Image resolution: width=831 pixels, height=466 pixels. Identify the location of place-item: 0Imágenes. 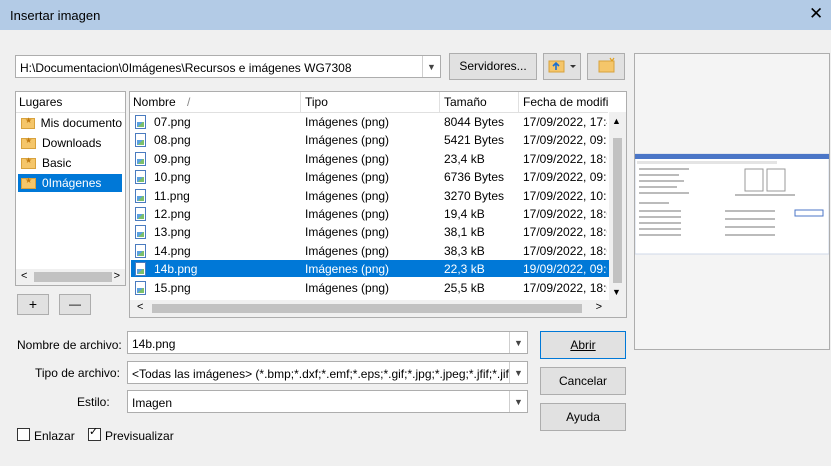
(70, 183).